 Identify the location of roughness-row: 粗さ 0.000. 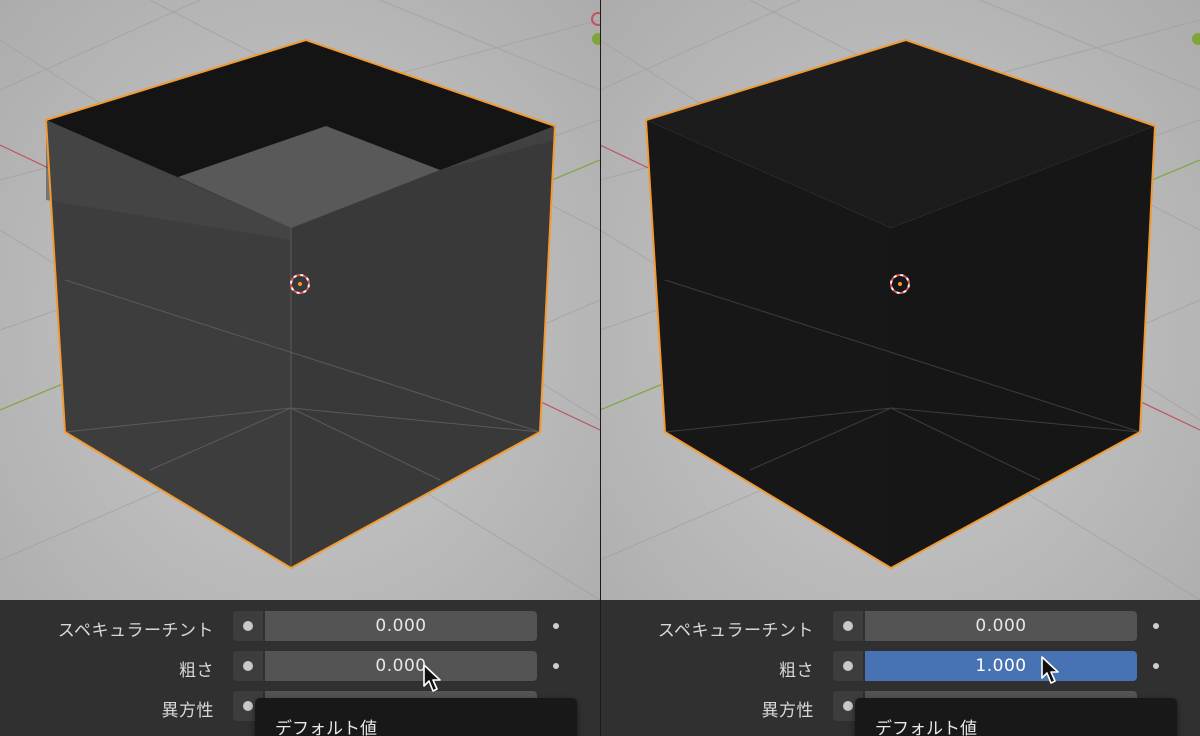
(300, 666).